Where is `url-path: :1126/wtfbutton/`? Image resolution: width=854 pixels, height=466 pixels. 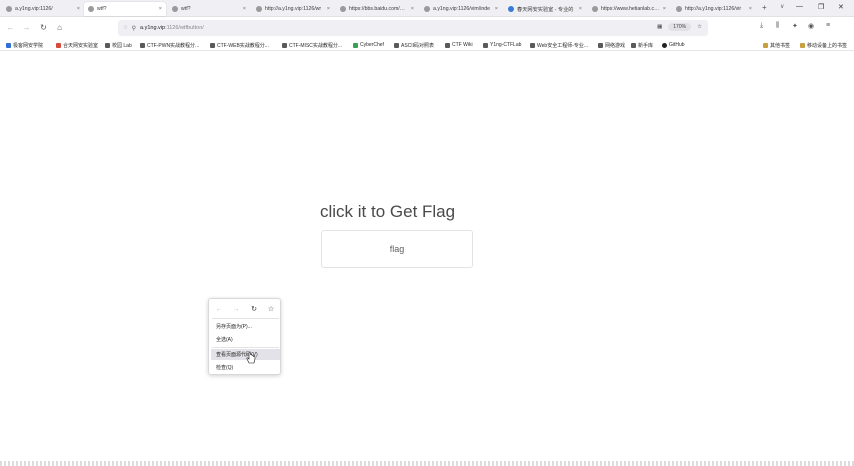 url-path: :1126/wtfbutton/ is located at coordinates (184, 28).